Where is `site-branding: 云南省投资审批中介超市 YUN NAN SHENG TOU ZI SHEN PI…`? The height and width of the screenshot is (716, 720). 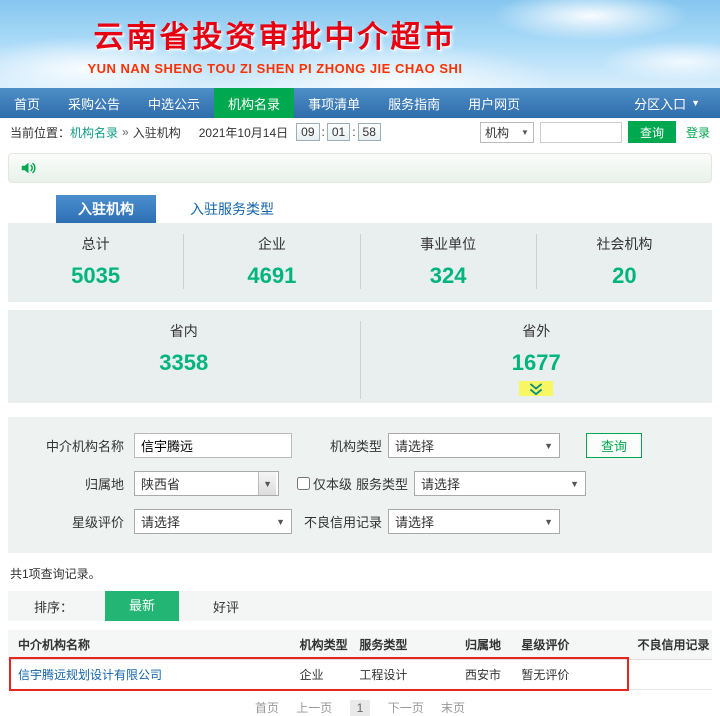 site-branding: 云南省投资审批中介超市 YUN NAN SHENG TOU ZI SHEN PI… is located at coordinates (275, 44).